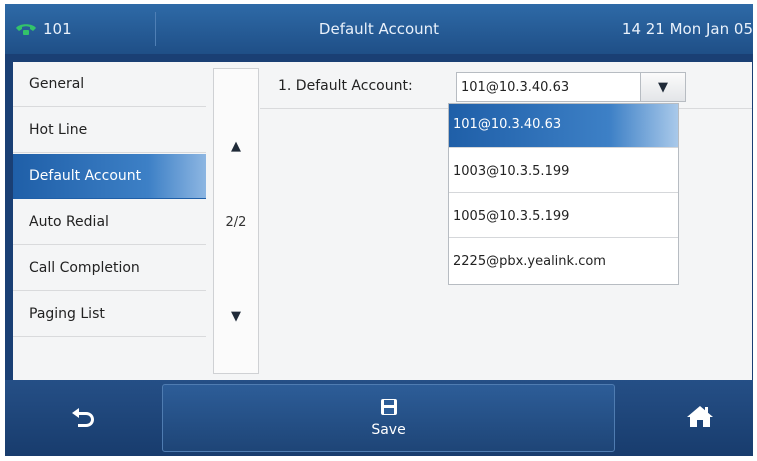 This screenshot has width=757, height=461. What do you see at coordinates (109, 84) in the screenshot?
I see `menu-item-general: General` at bounding box center [109, 84].